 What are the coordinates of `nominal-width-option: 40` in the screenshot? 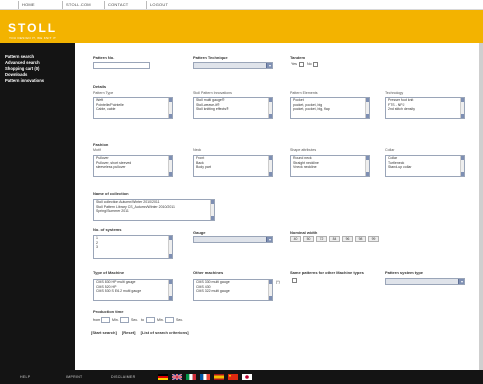 It's located at (295, 239).